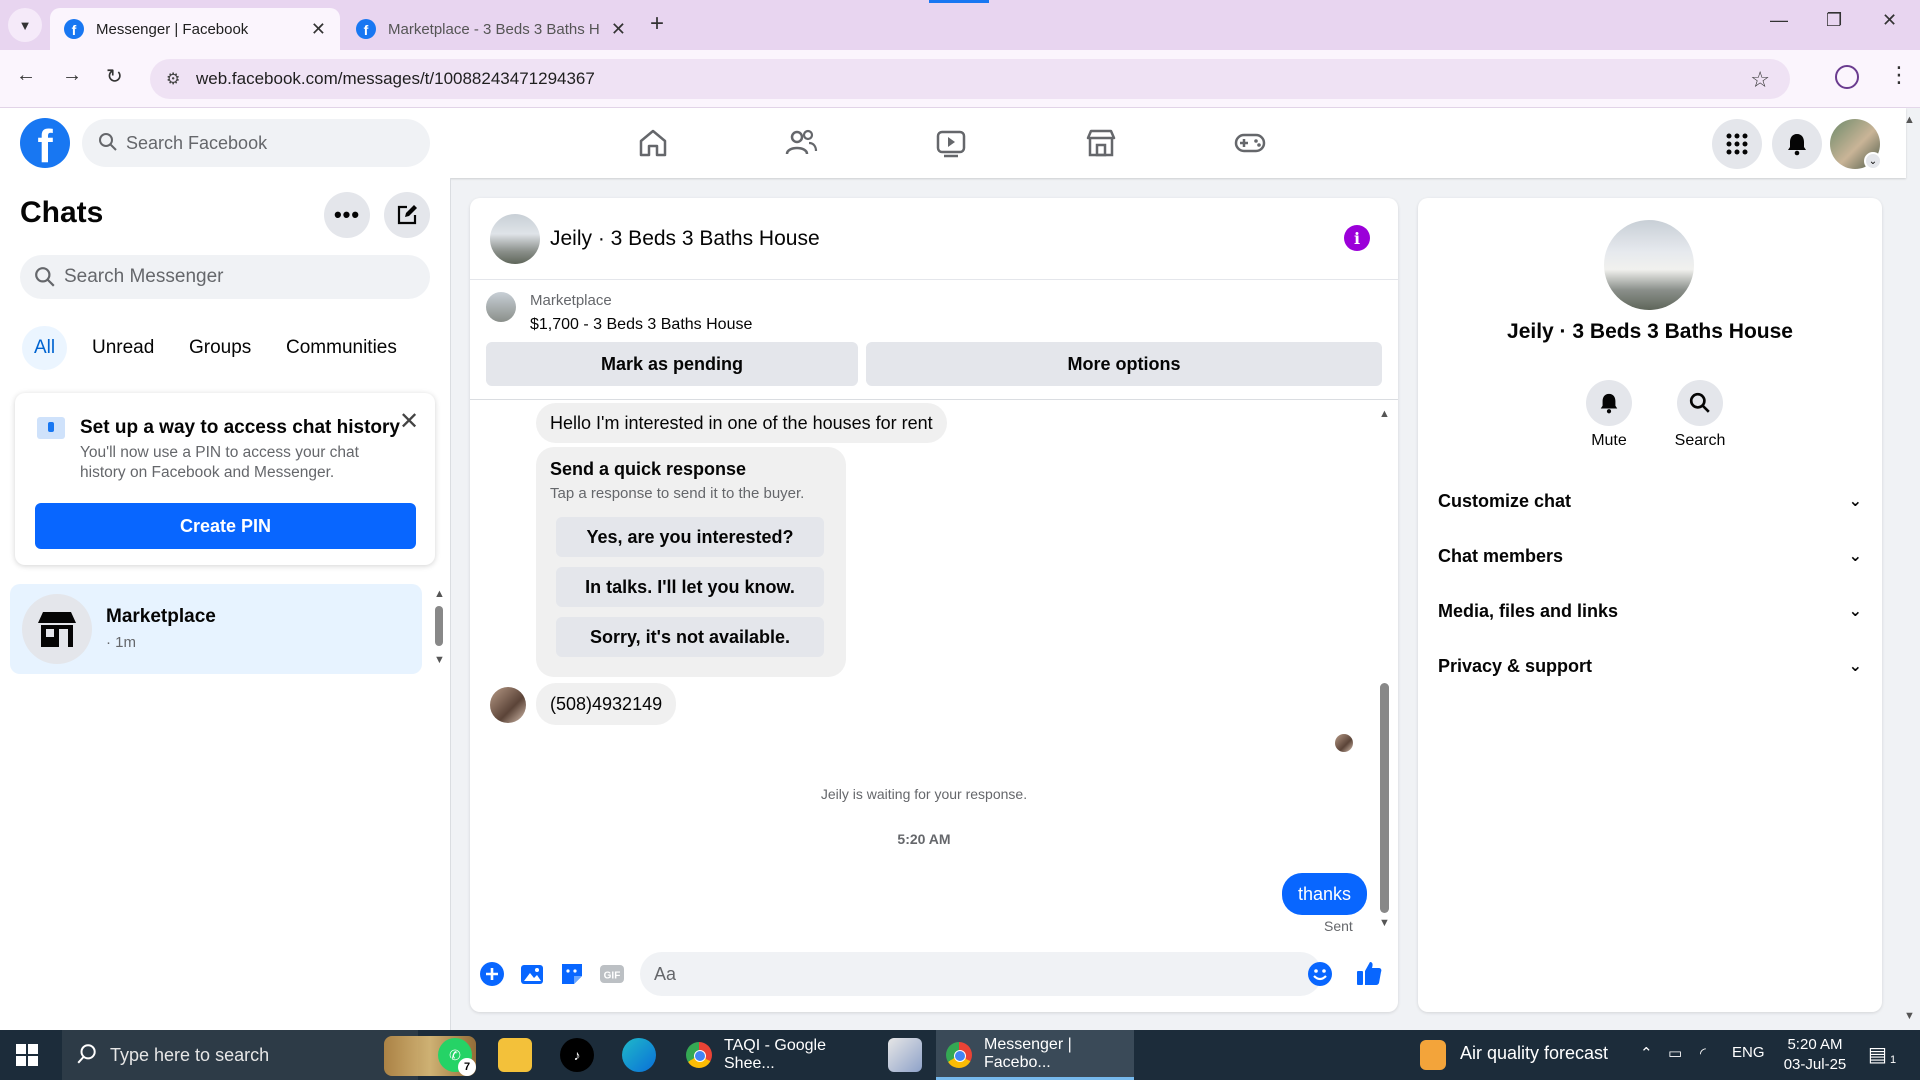 The image size is (1920, 1080). I want to click on more-options-button: More options, so click(1124, 364).